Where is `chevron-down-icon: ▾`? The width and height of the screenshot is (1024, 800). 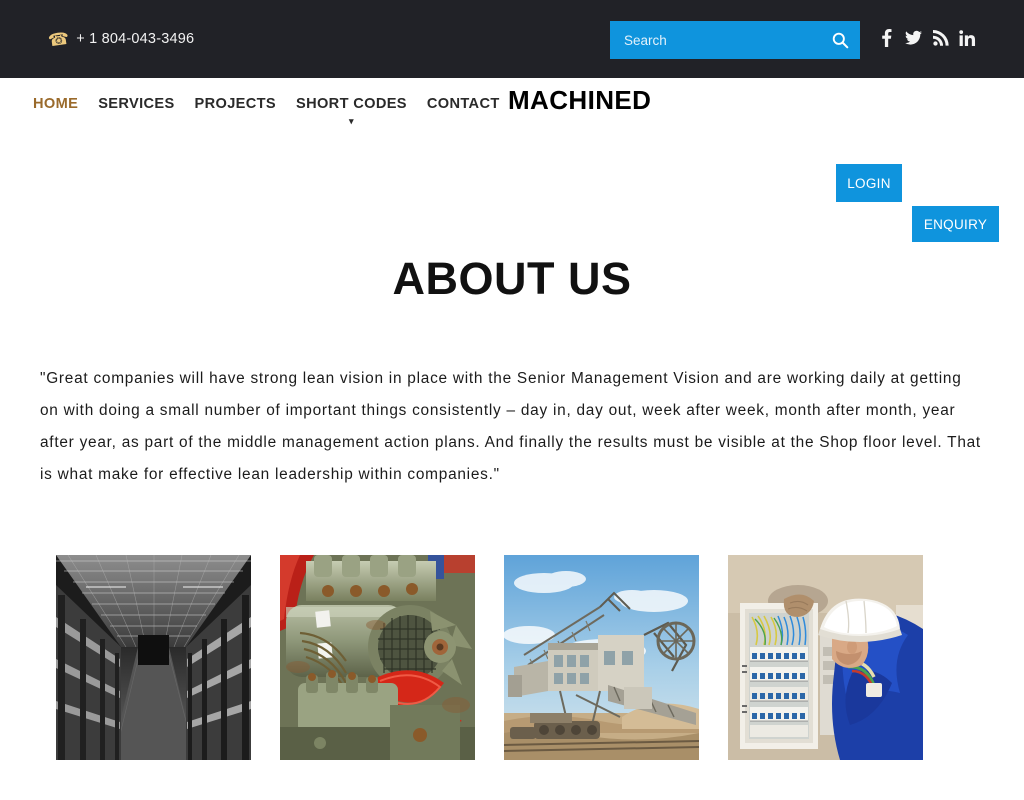
chevron-down-icon: ▾ is located at coordinates (351, 121).